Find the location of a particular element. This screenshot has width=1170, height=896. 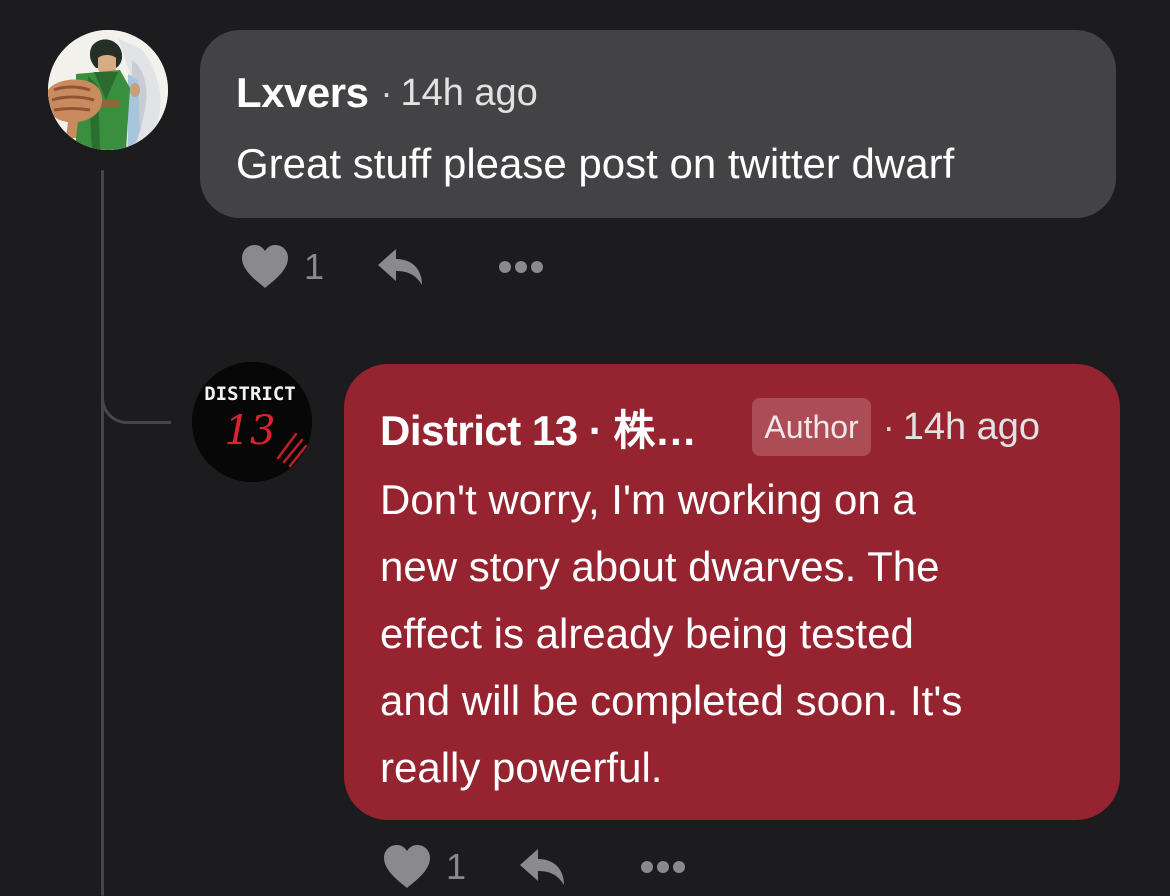

avatar-lxvers is located at coordinates (108, 90).